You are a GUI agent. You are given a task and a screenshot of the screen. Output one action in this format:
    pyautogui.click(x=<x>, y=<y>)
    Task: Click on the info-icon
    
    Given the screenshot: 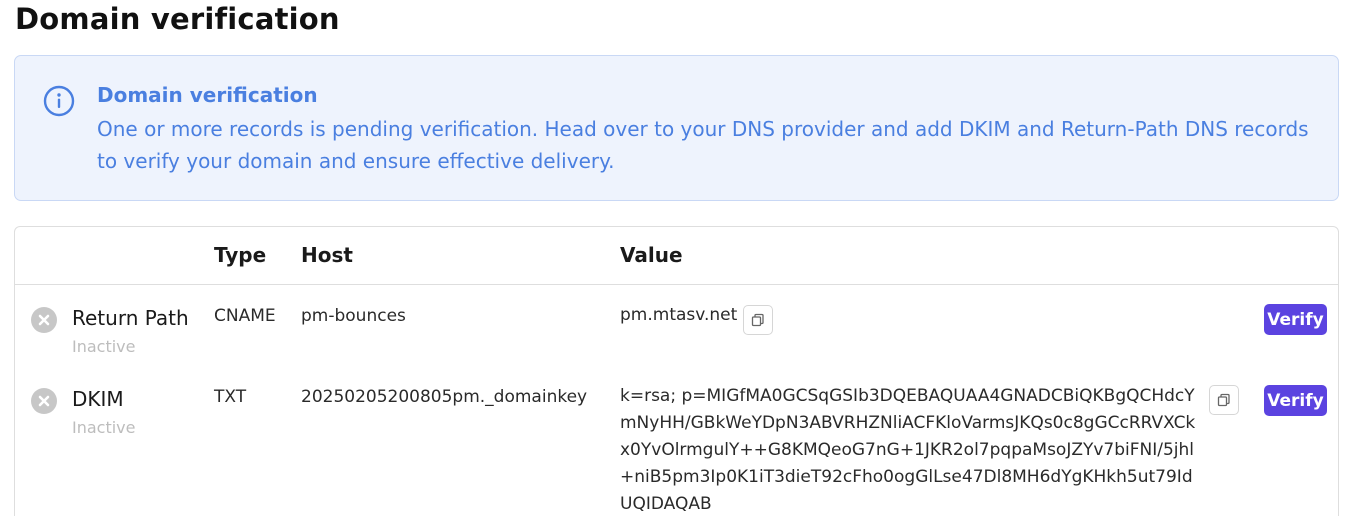 What is the action you would take?
    pyautogui.click(x=59, y=101)
    